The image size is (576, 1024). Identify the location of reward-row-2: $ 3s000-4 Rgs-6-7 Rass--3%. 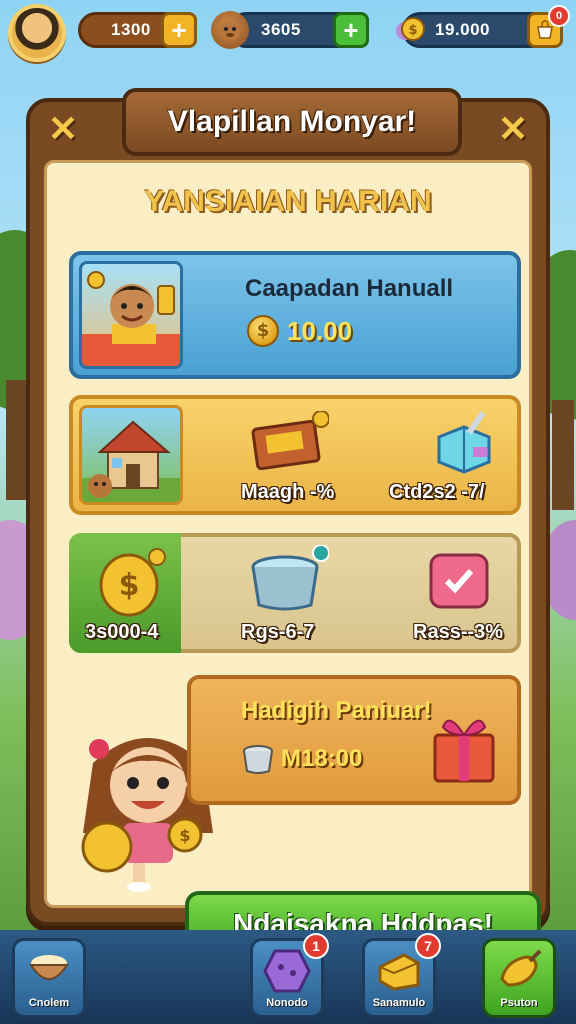
(295, 593).